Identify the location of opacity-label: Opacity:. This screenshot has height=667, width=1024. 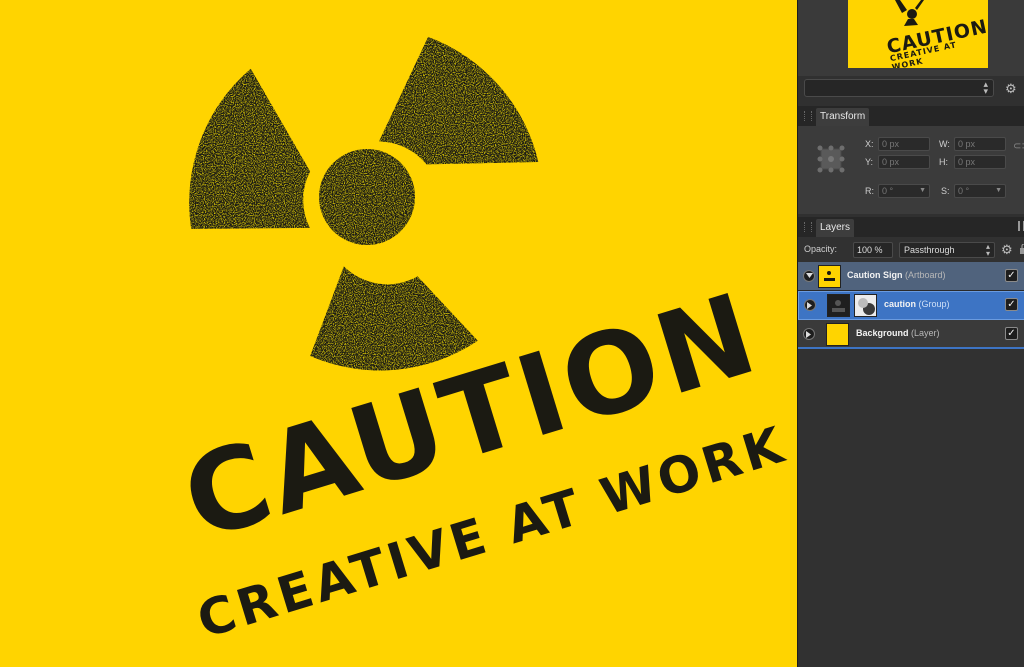
(821, 249).